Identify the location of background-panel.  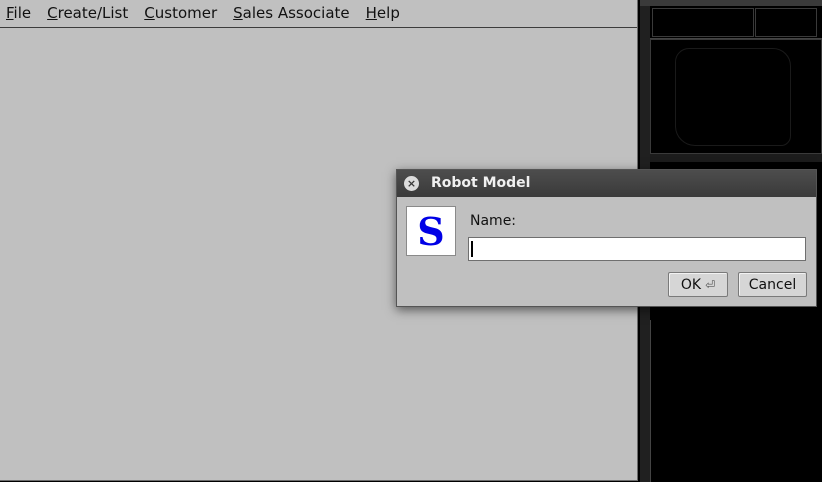
(736, 96).